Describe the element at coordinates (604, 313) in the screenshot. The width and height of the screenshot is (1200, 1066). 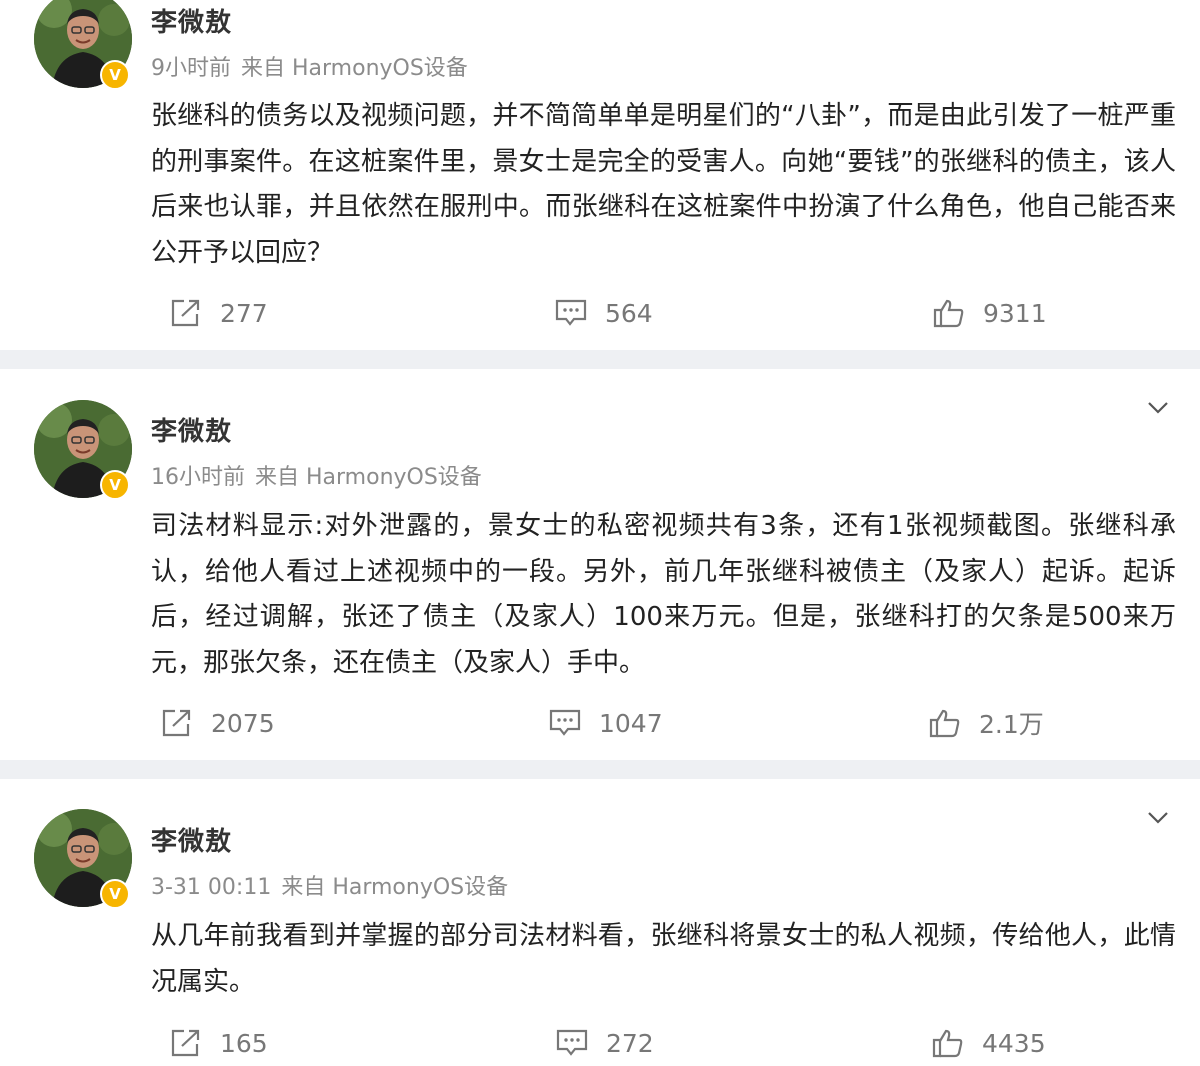
I see `comment-button: 564` at that location.